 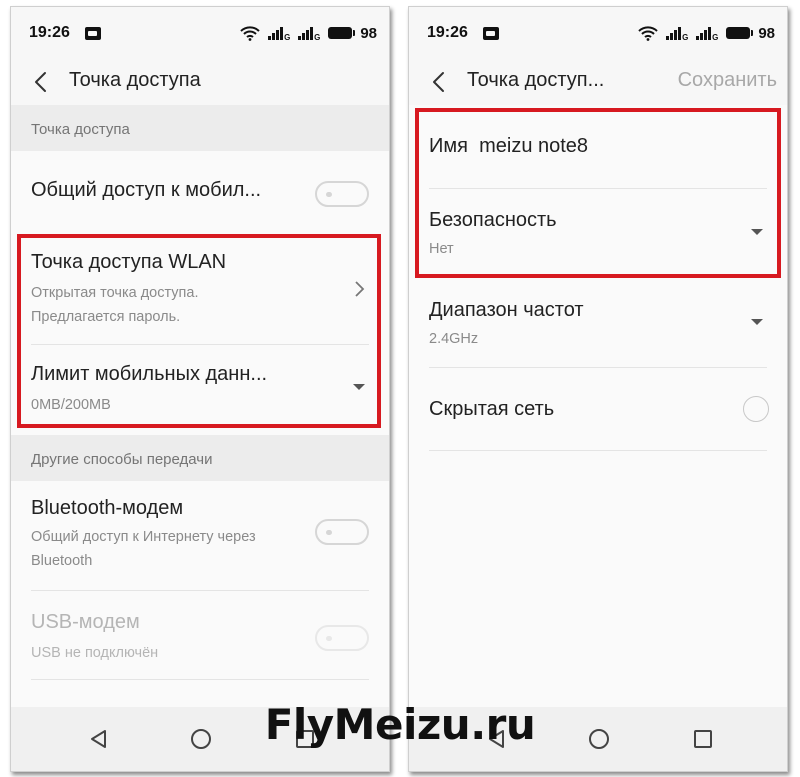 What do you see at coordinates (506, 310) in the screenshot?
I see `frequency-band-title: Диапазон частот` at bounding box center [506, 310].